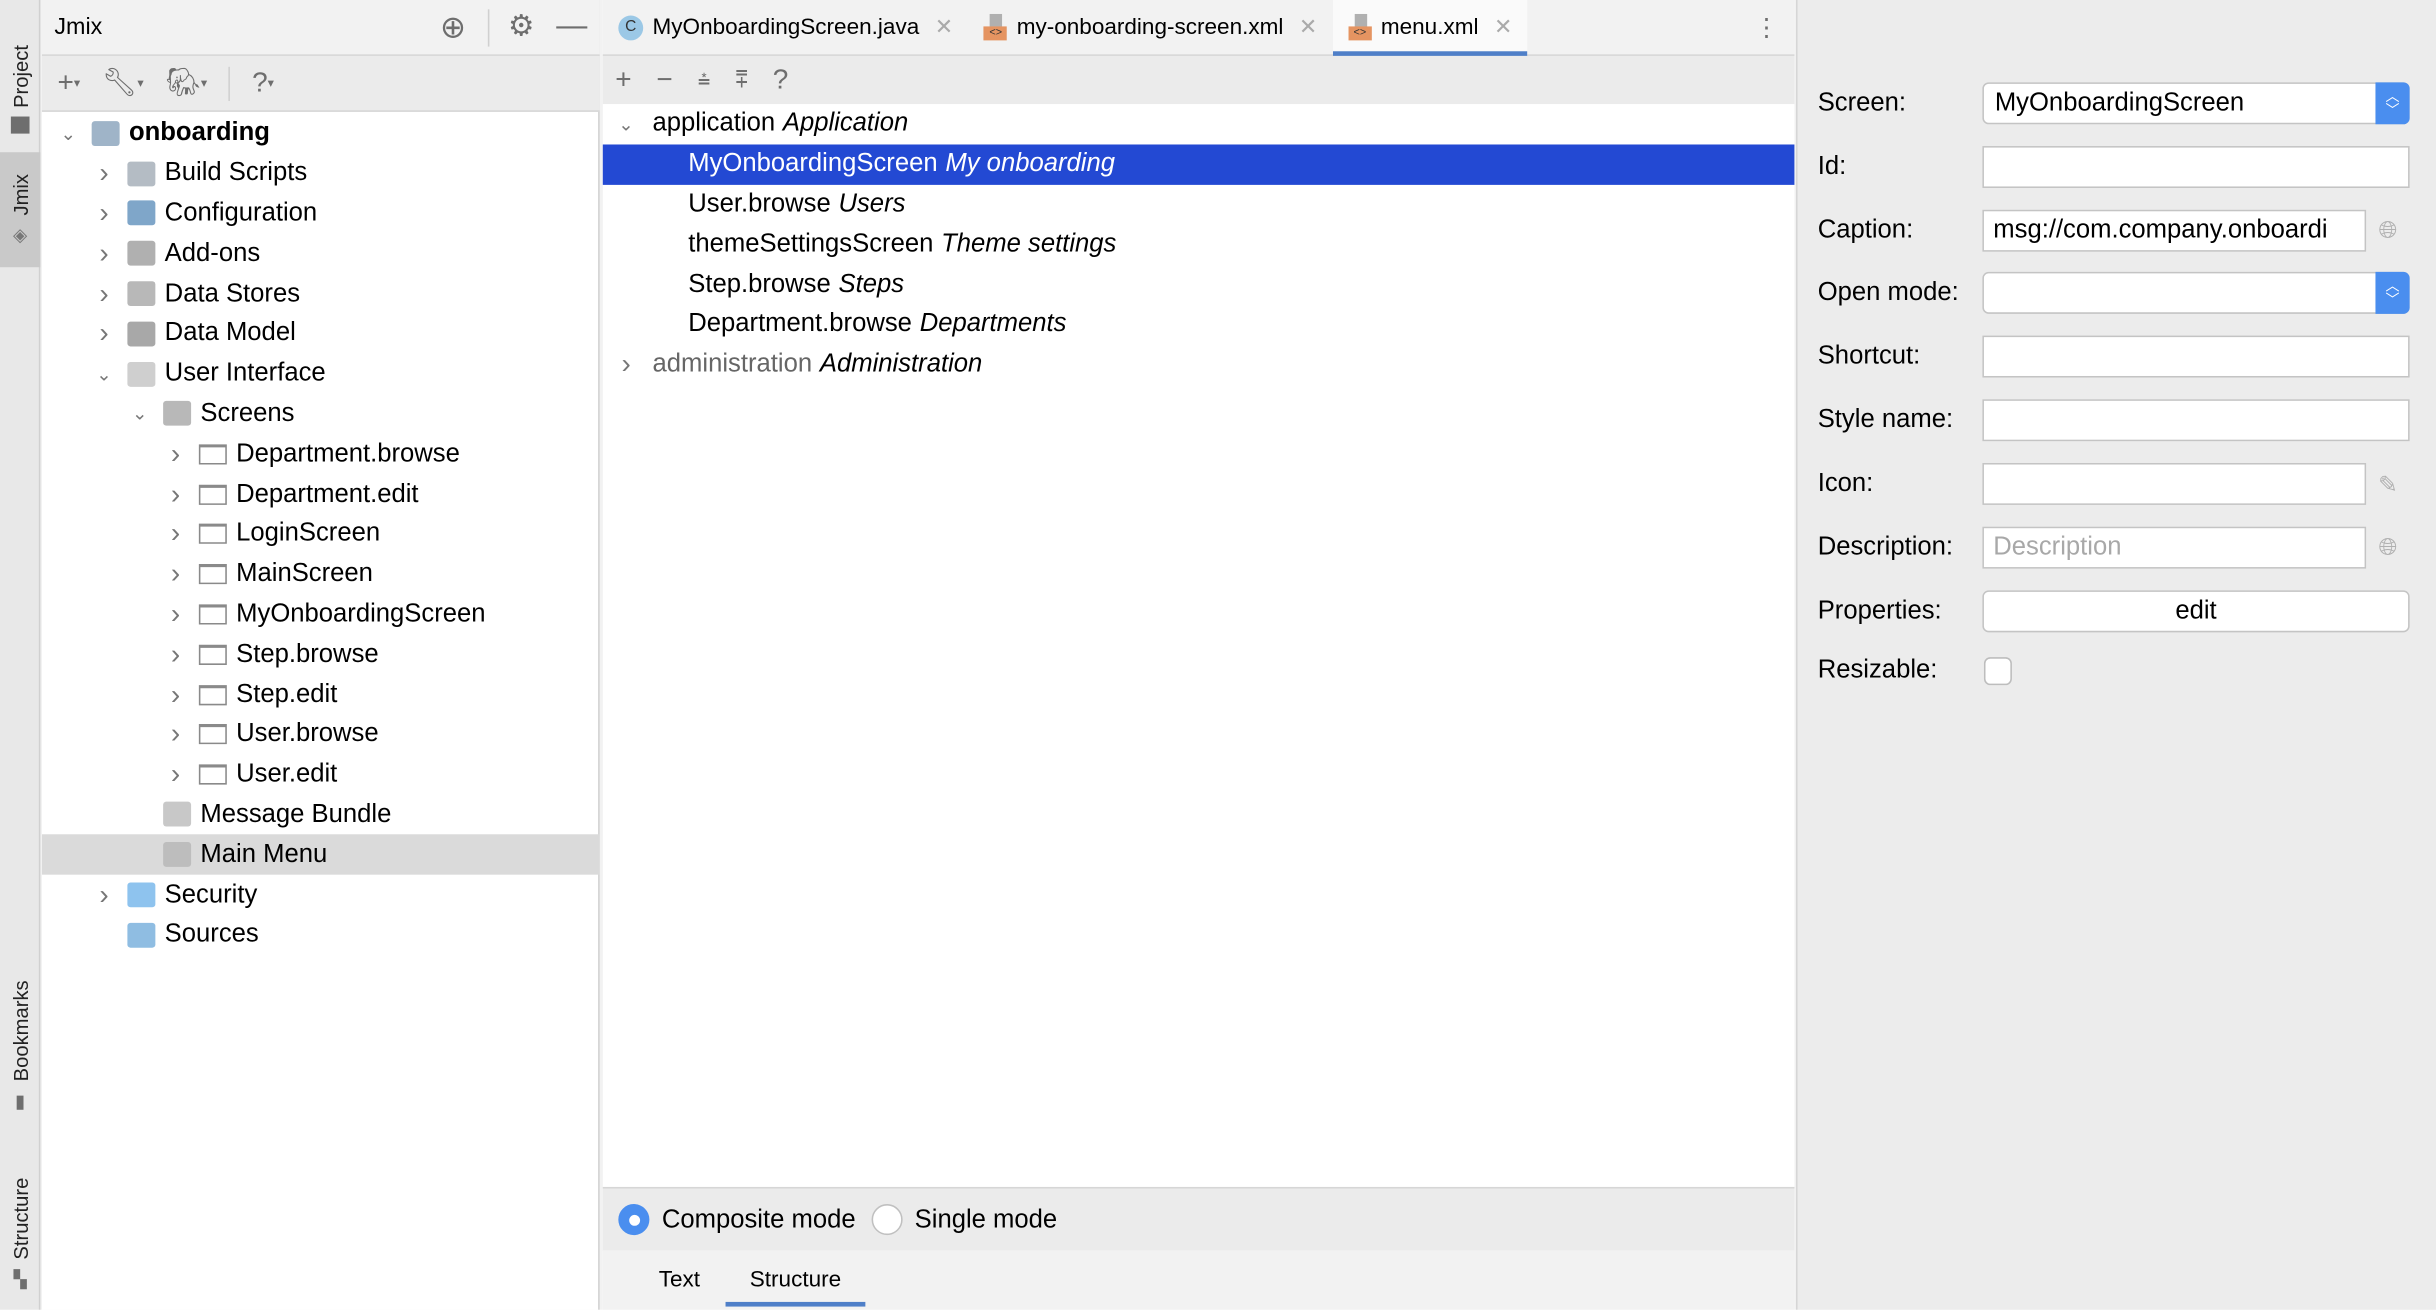 The width and height of the screenshot is (2436, 1310). What do you see at coordinates (20, 655) in the screenshot?
I see `tool-window-strip: Project Jmix ◈ Bookmarks ▮ Structure ▚` at bounding box center [20, 655].